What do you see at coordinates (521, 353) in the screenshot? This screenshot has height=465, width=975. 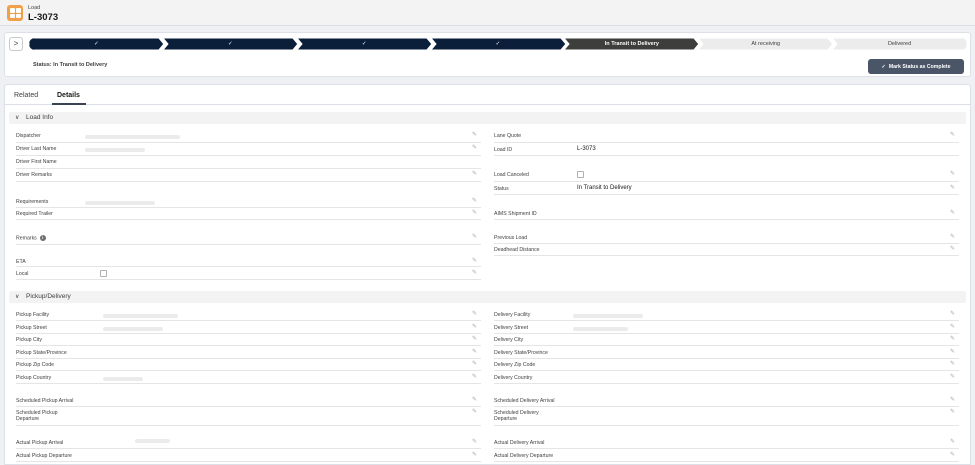 I see `field-label-delivery-state: Delivery State/Province` at bounding box center [521, 353].